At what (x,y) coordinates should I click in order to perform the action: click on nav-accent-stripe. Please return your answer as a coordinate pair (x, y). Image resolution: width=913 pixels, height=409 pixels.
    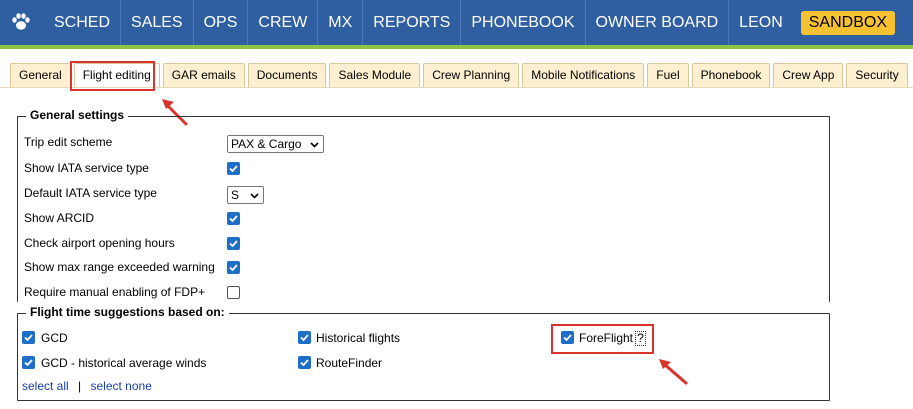
    Looking at the image, I should click on (456, 47).